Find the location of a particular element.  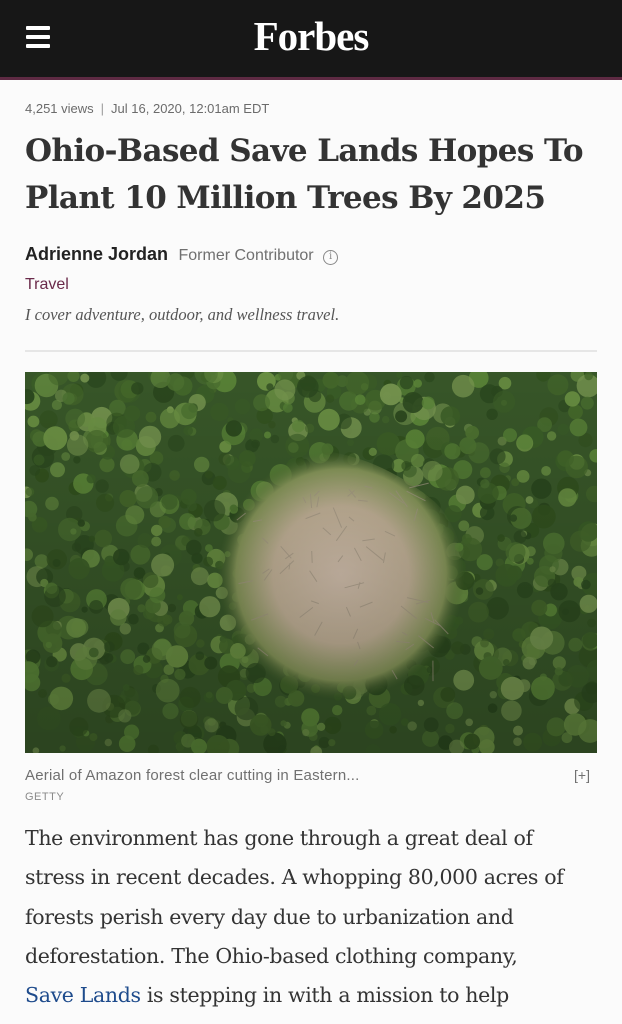

author-role: Former Contributor is located at coordinates (246, 255).